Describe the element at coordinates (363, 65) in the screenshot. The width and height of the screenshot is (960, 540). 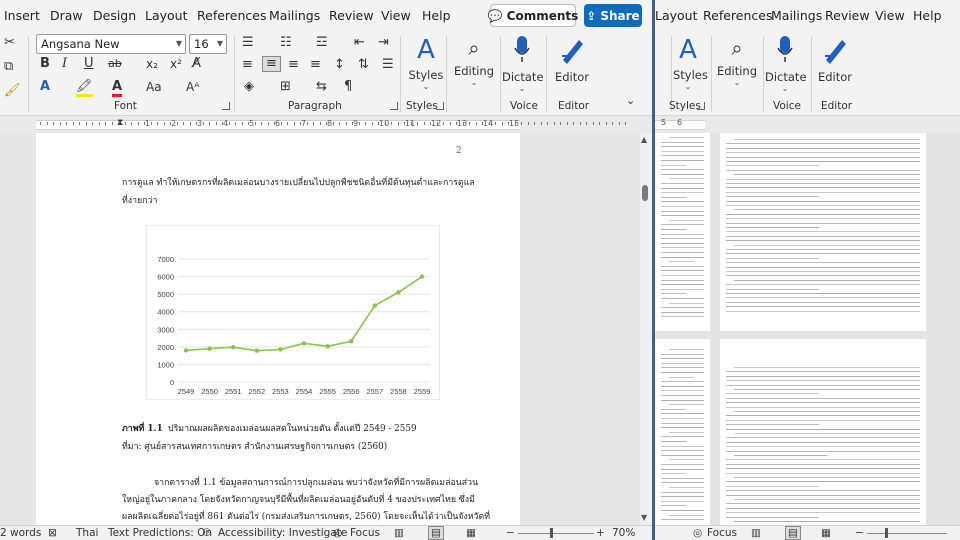
I see `sort-icon: ⇅` at that location.